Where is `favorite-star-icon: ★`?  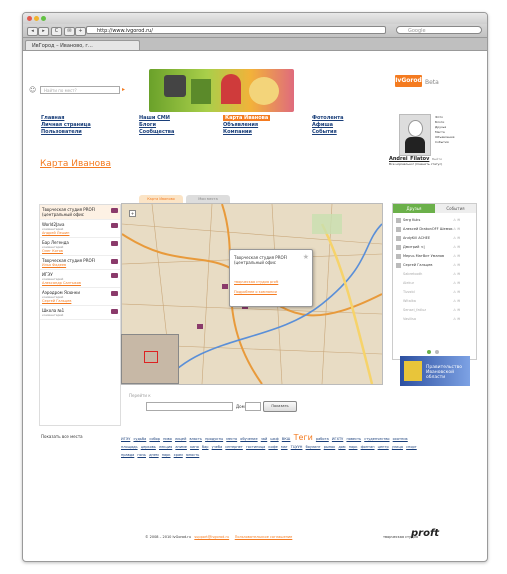
favorite-star-icon: ★ is located at coordinates (306, 257).